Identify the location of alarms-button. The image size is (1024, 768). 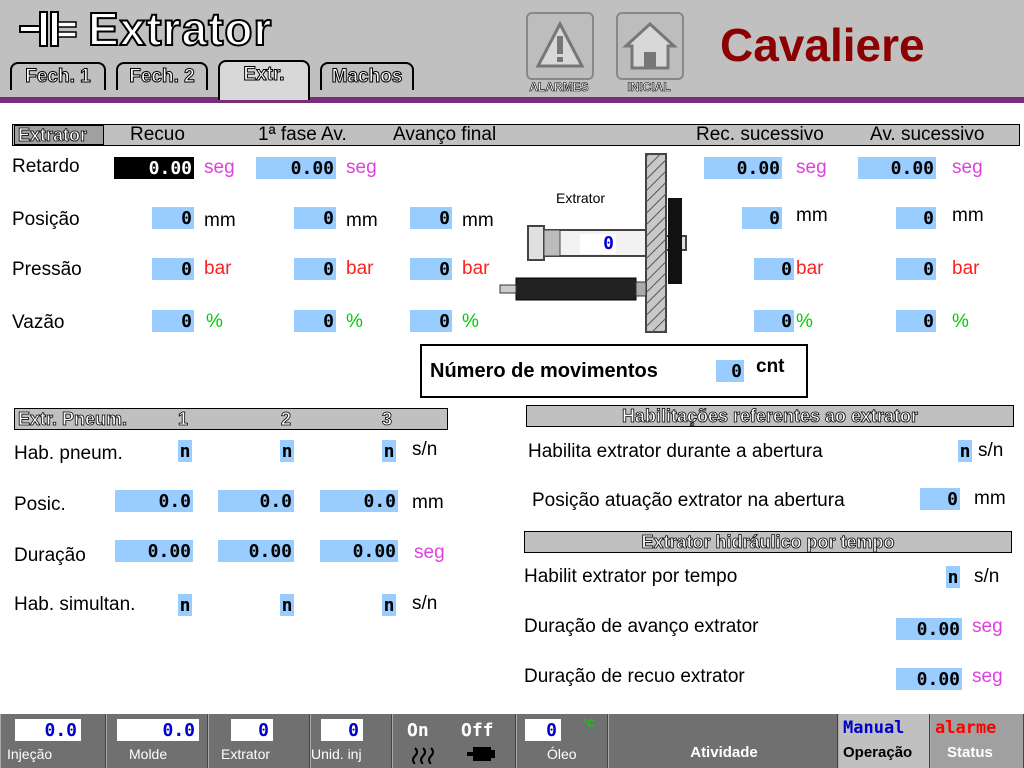
(560, 46).